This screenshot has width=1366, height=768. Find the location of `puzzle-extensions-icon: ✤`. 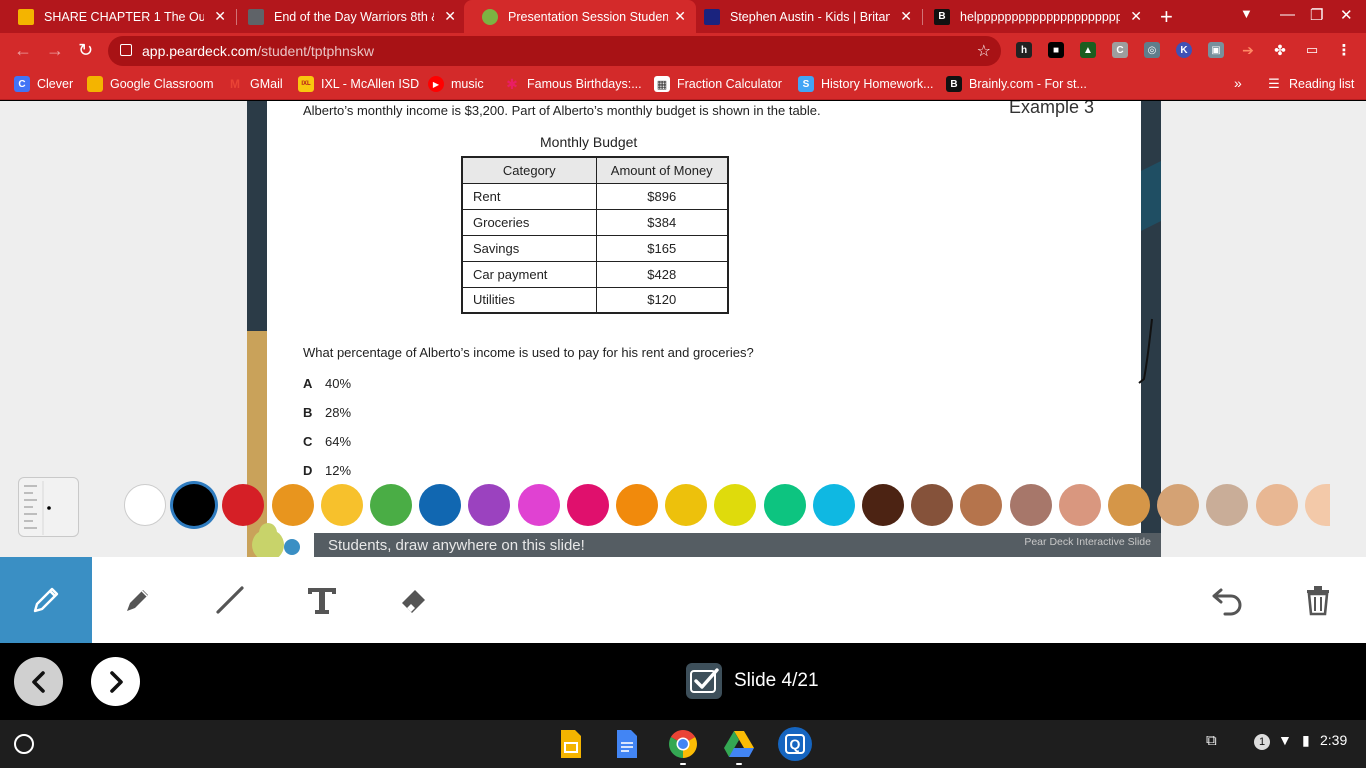

puzzle-extensions-icon: ✤ is located at coordinates (1280, 50).